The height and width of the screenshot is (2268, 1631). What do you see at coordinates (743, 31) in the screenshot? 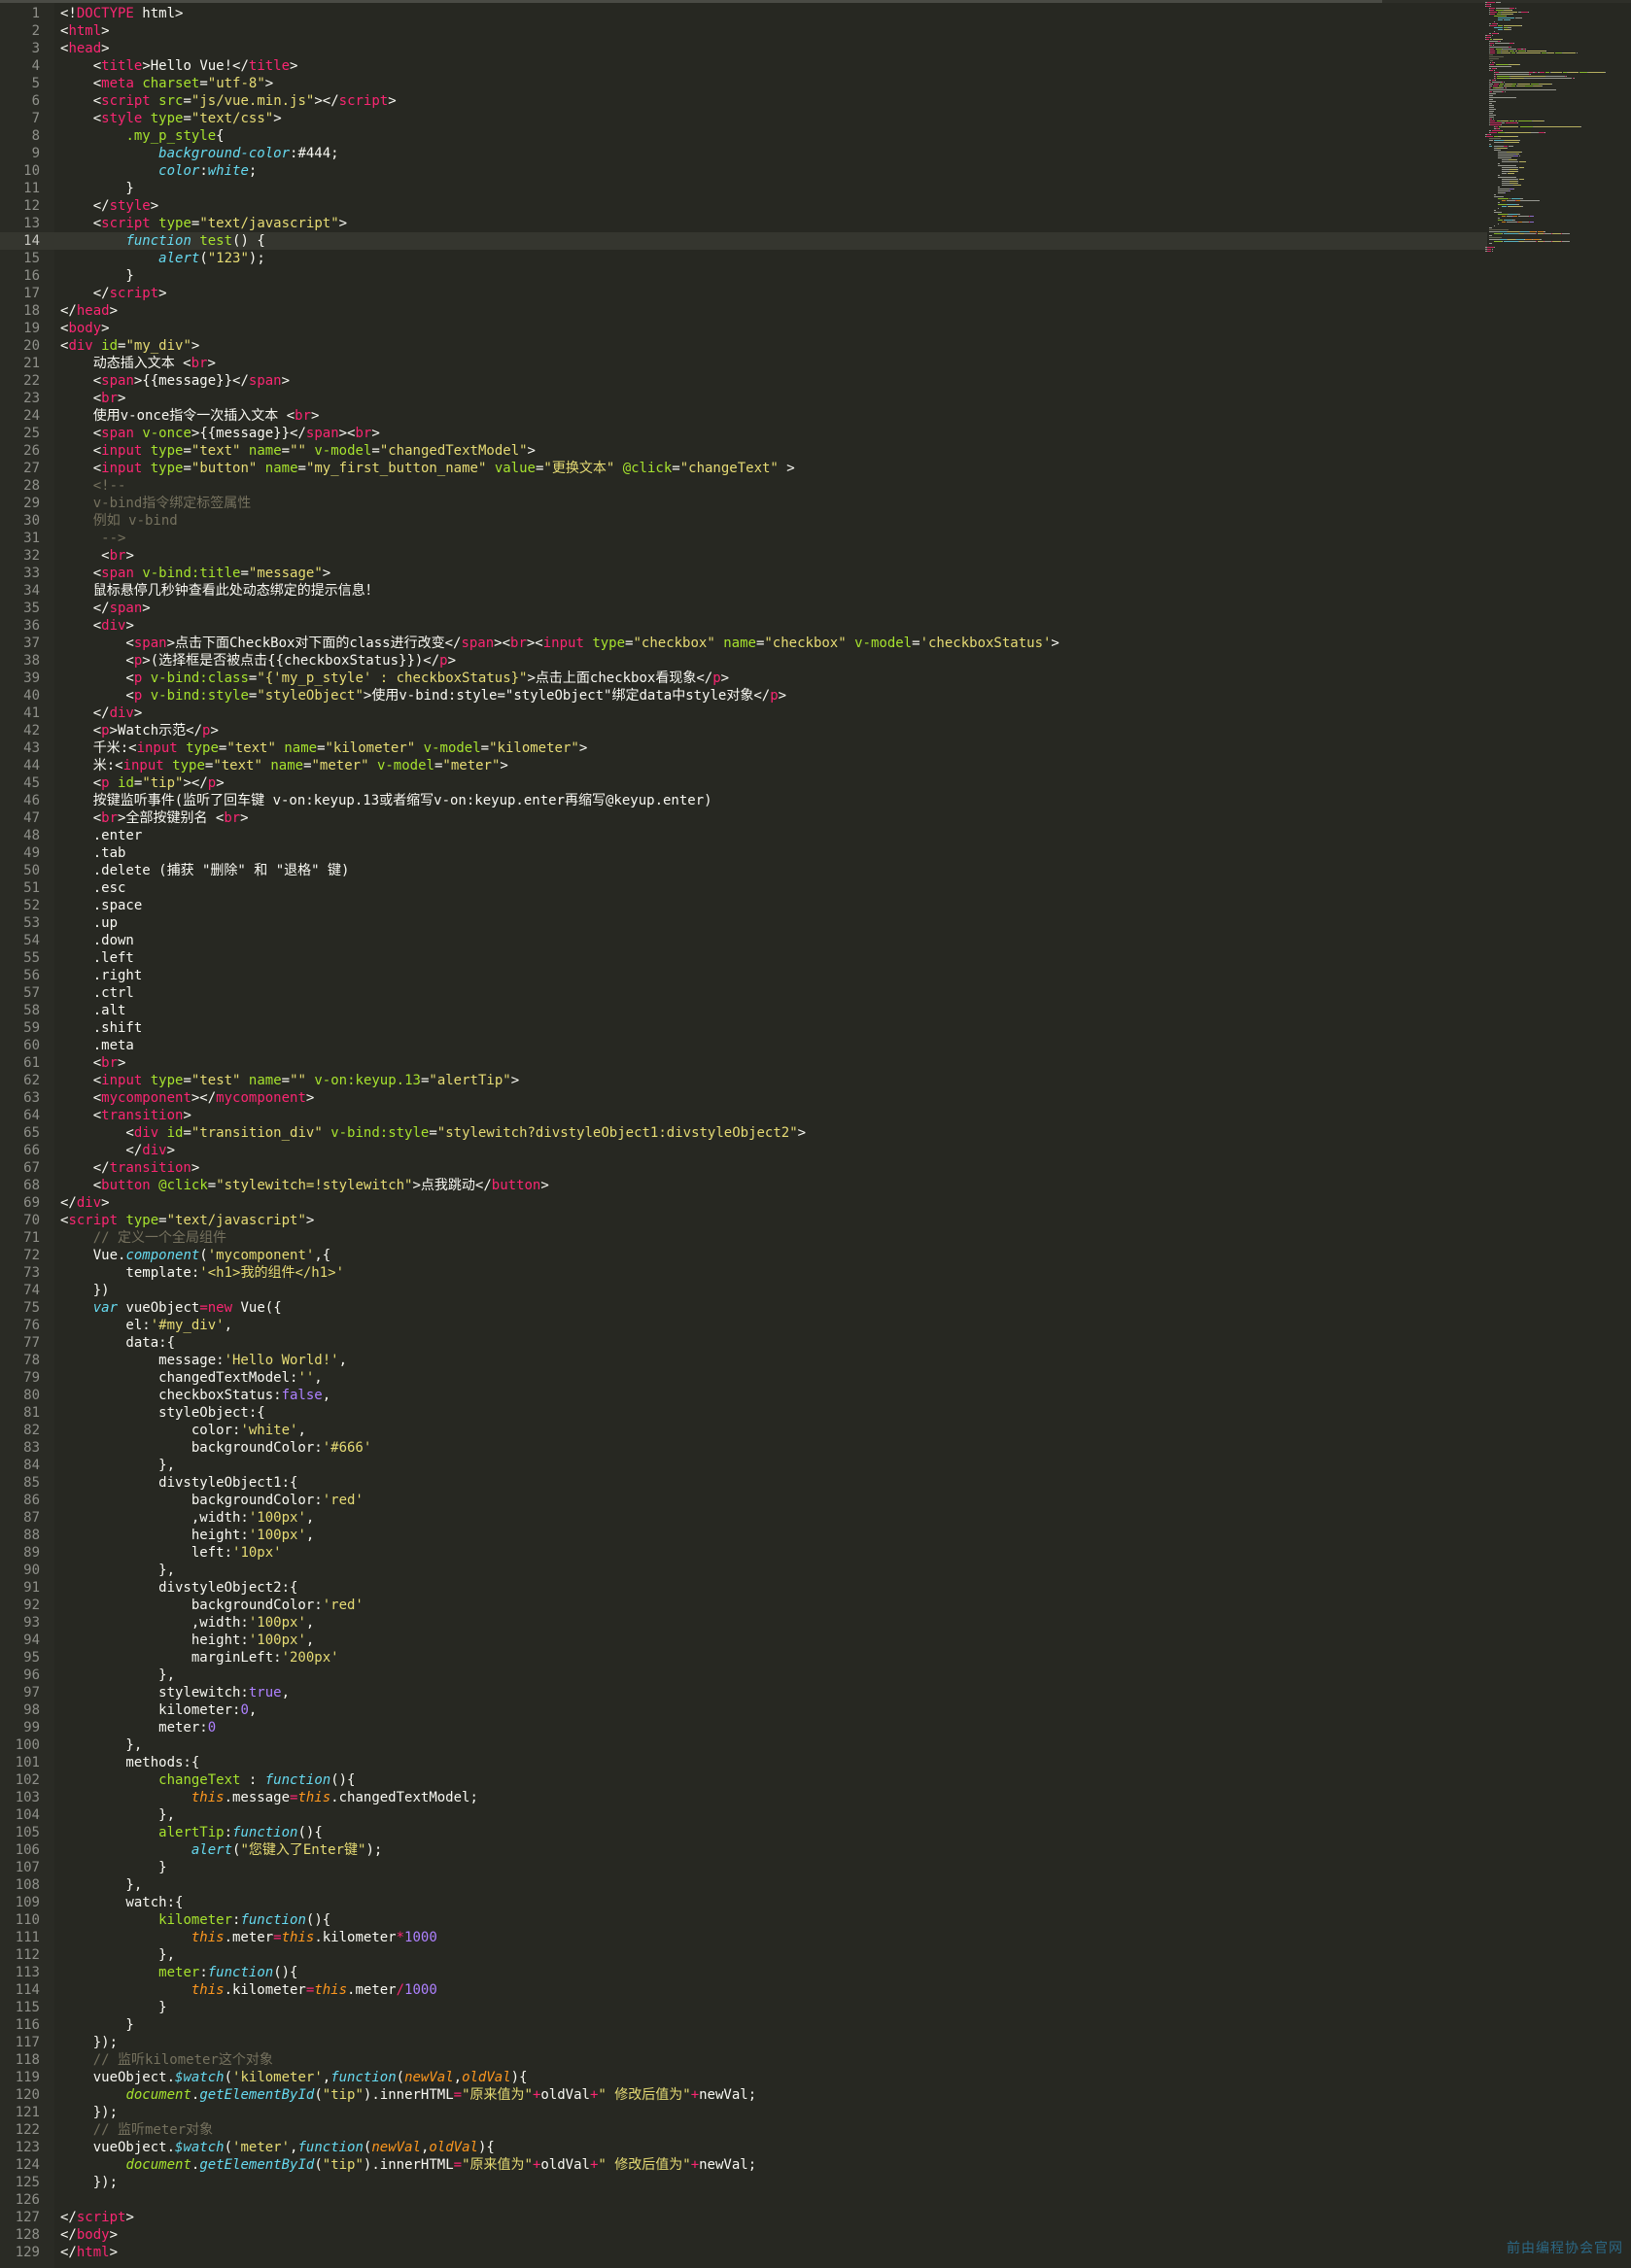
I see `code-line: 2 <html>` at bounding box center [743, 31].